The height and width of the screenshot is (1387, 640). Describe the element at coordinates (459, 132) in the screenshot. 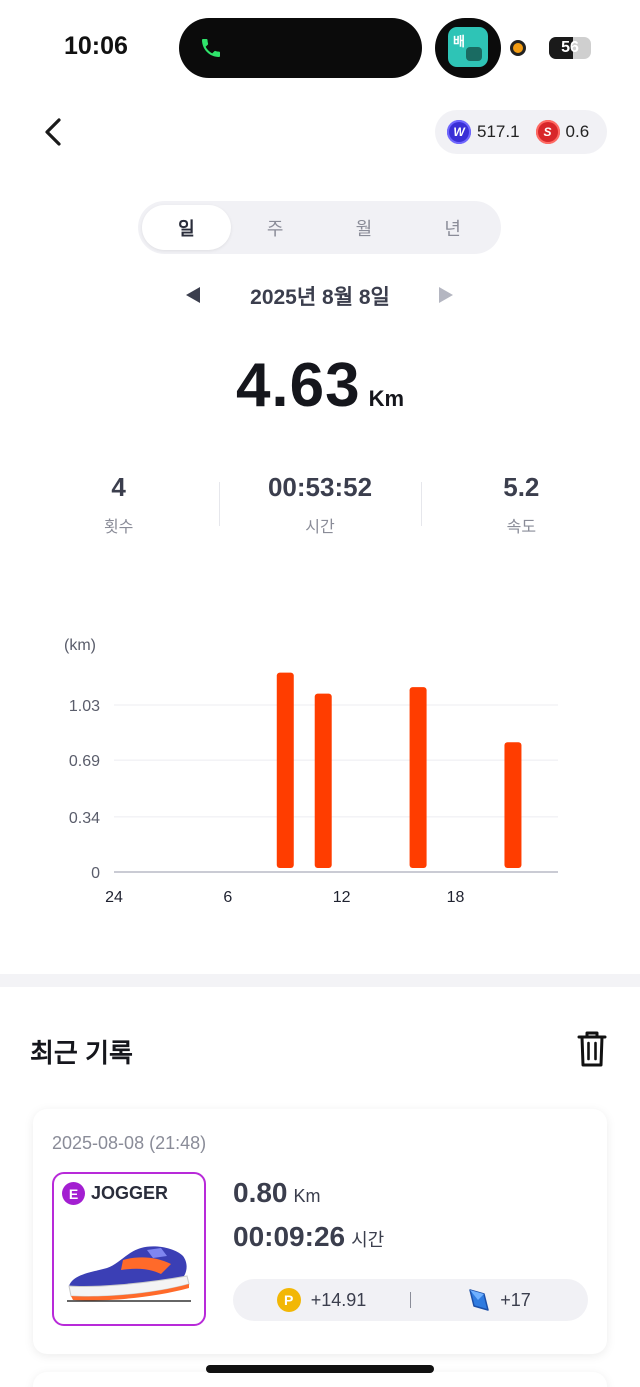

I see `w-coin-icon: W` at that location.